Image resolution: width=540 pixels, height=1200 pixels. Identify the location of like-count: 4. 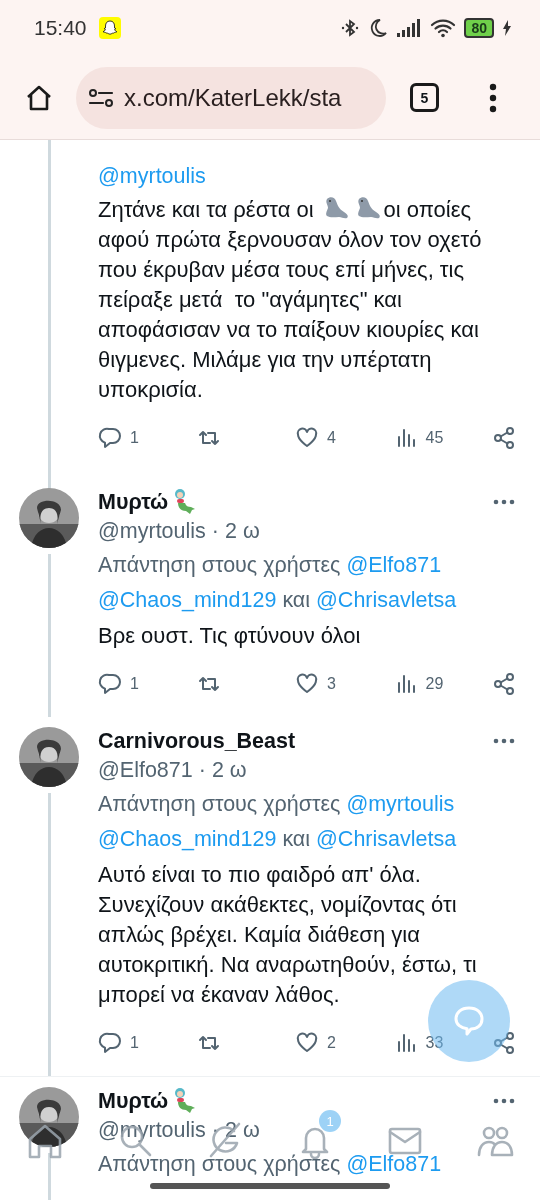
(331, 438).